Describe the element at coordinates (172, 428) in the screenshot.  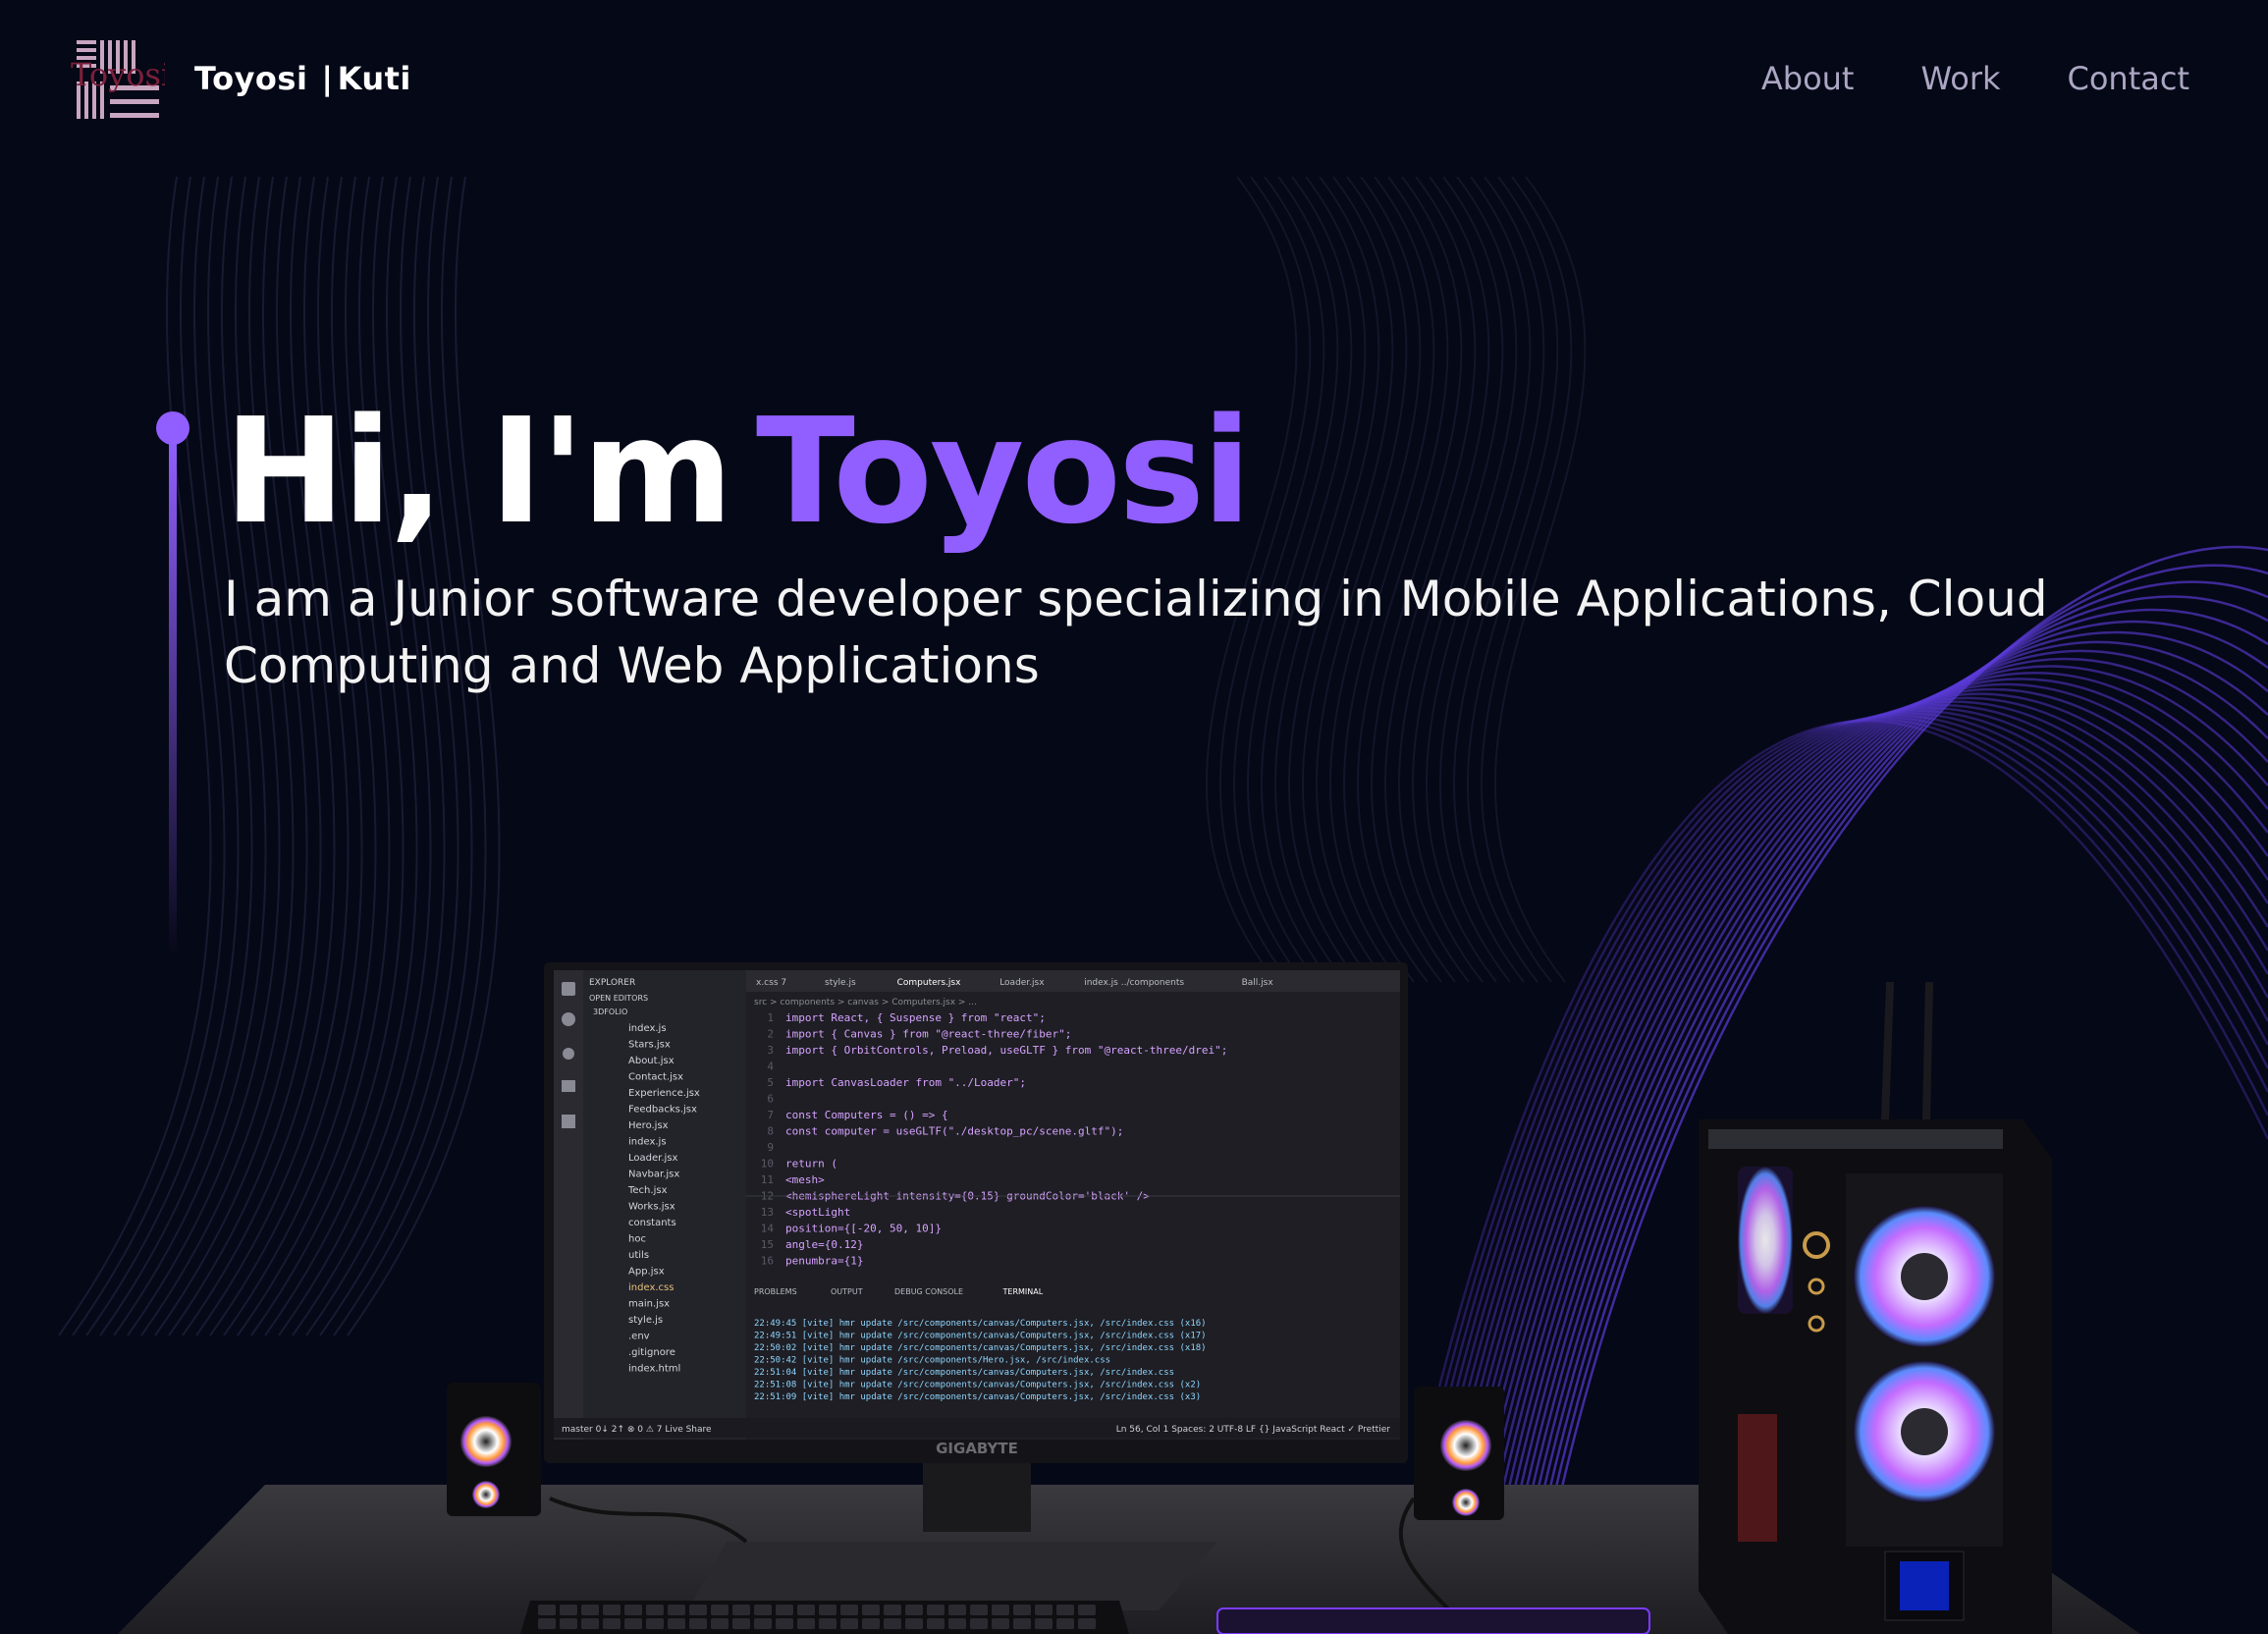
I see `hero-accent-dot` at that location.